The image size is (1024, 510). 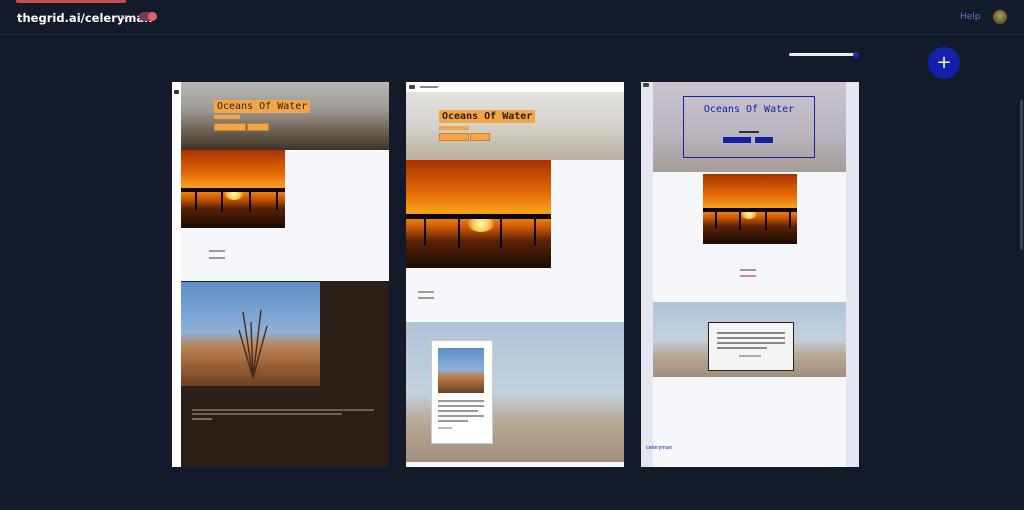 What do you see at coordinates (124, 17) in the screenshot?
I see `chevron-down-icon` at bounding box center [124, 17].